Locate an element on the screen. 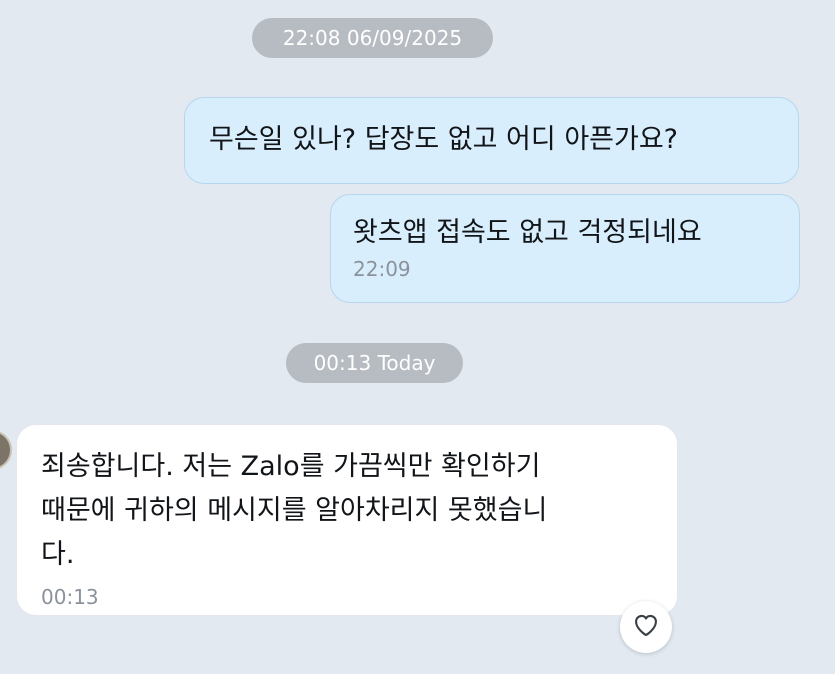 The image size is (835, 674). sender-avatar is located at coordinates (6, 450).